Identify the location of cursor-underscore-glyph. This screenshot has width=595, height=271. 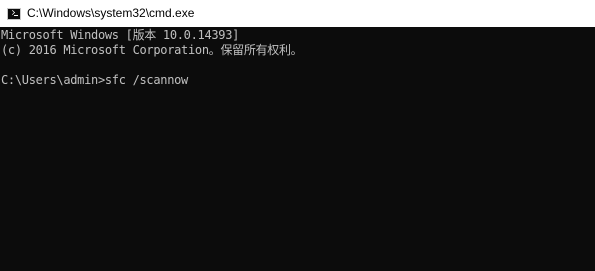
(16, 15).